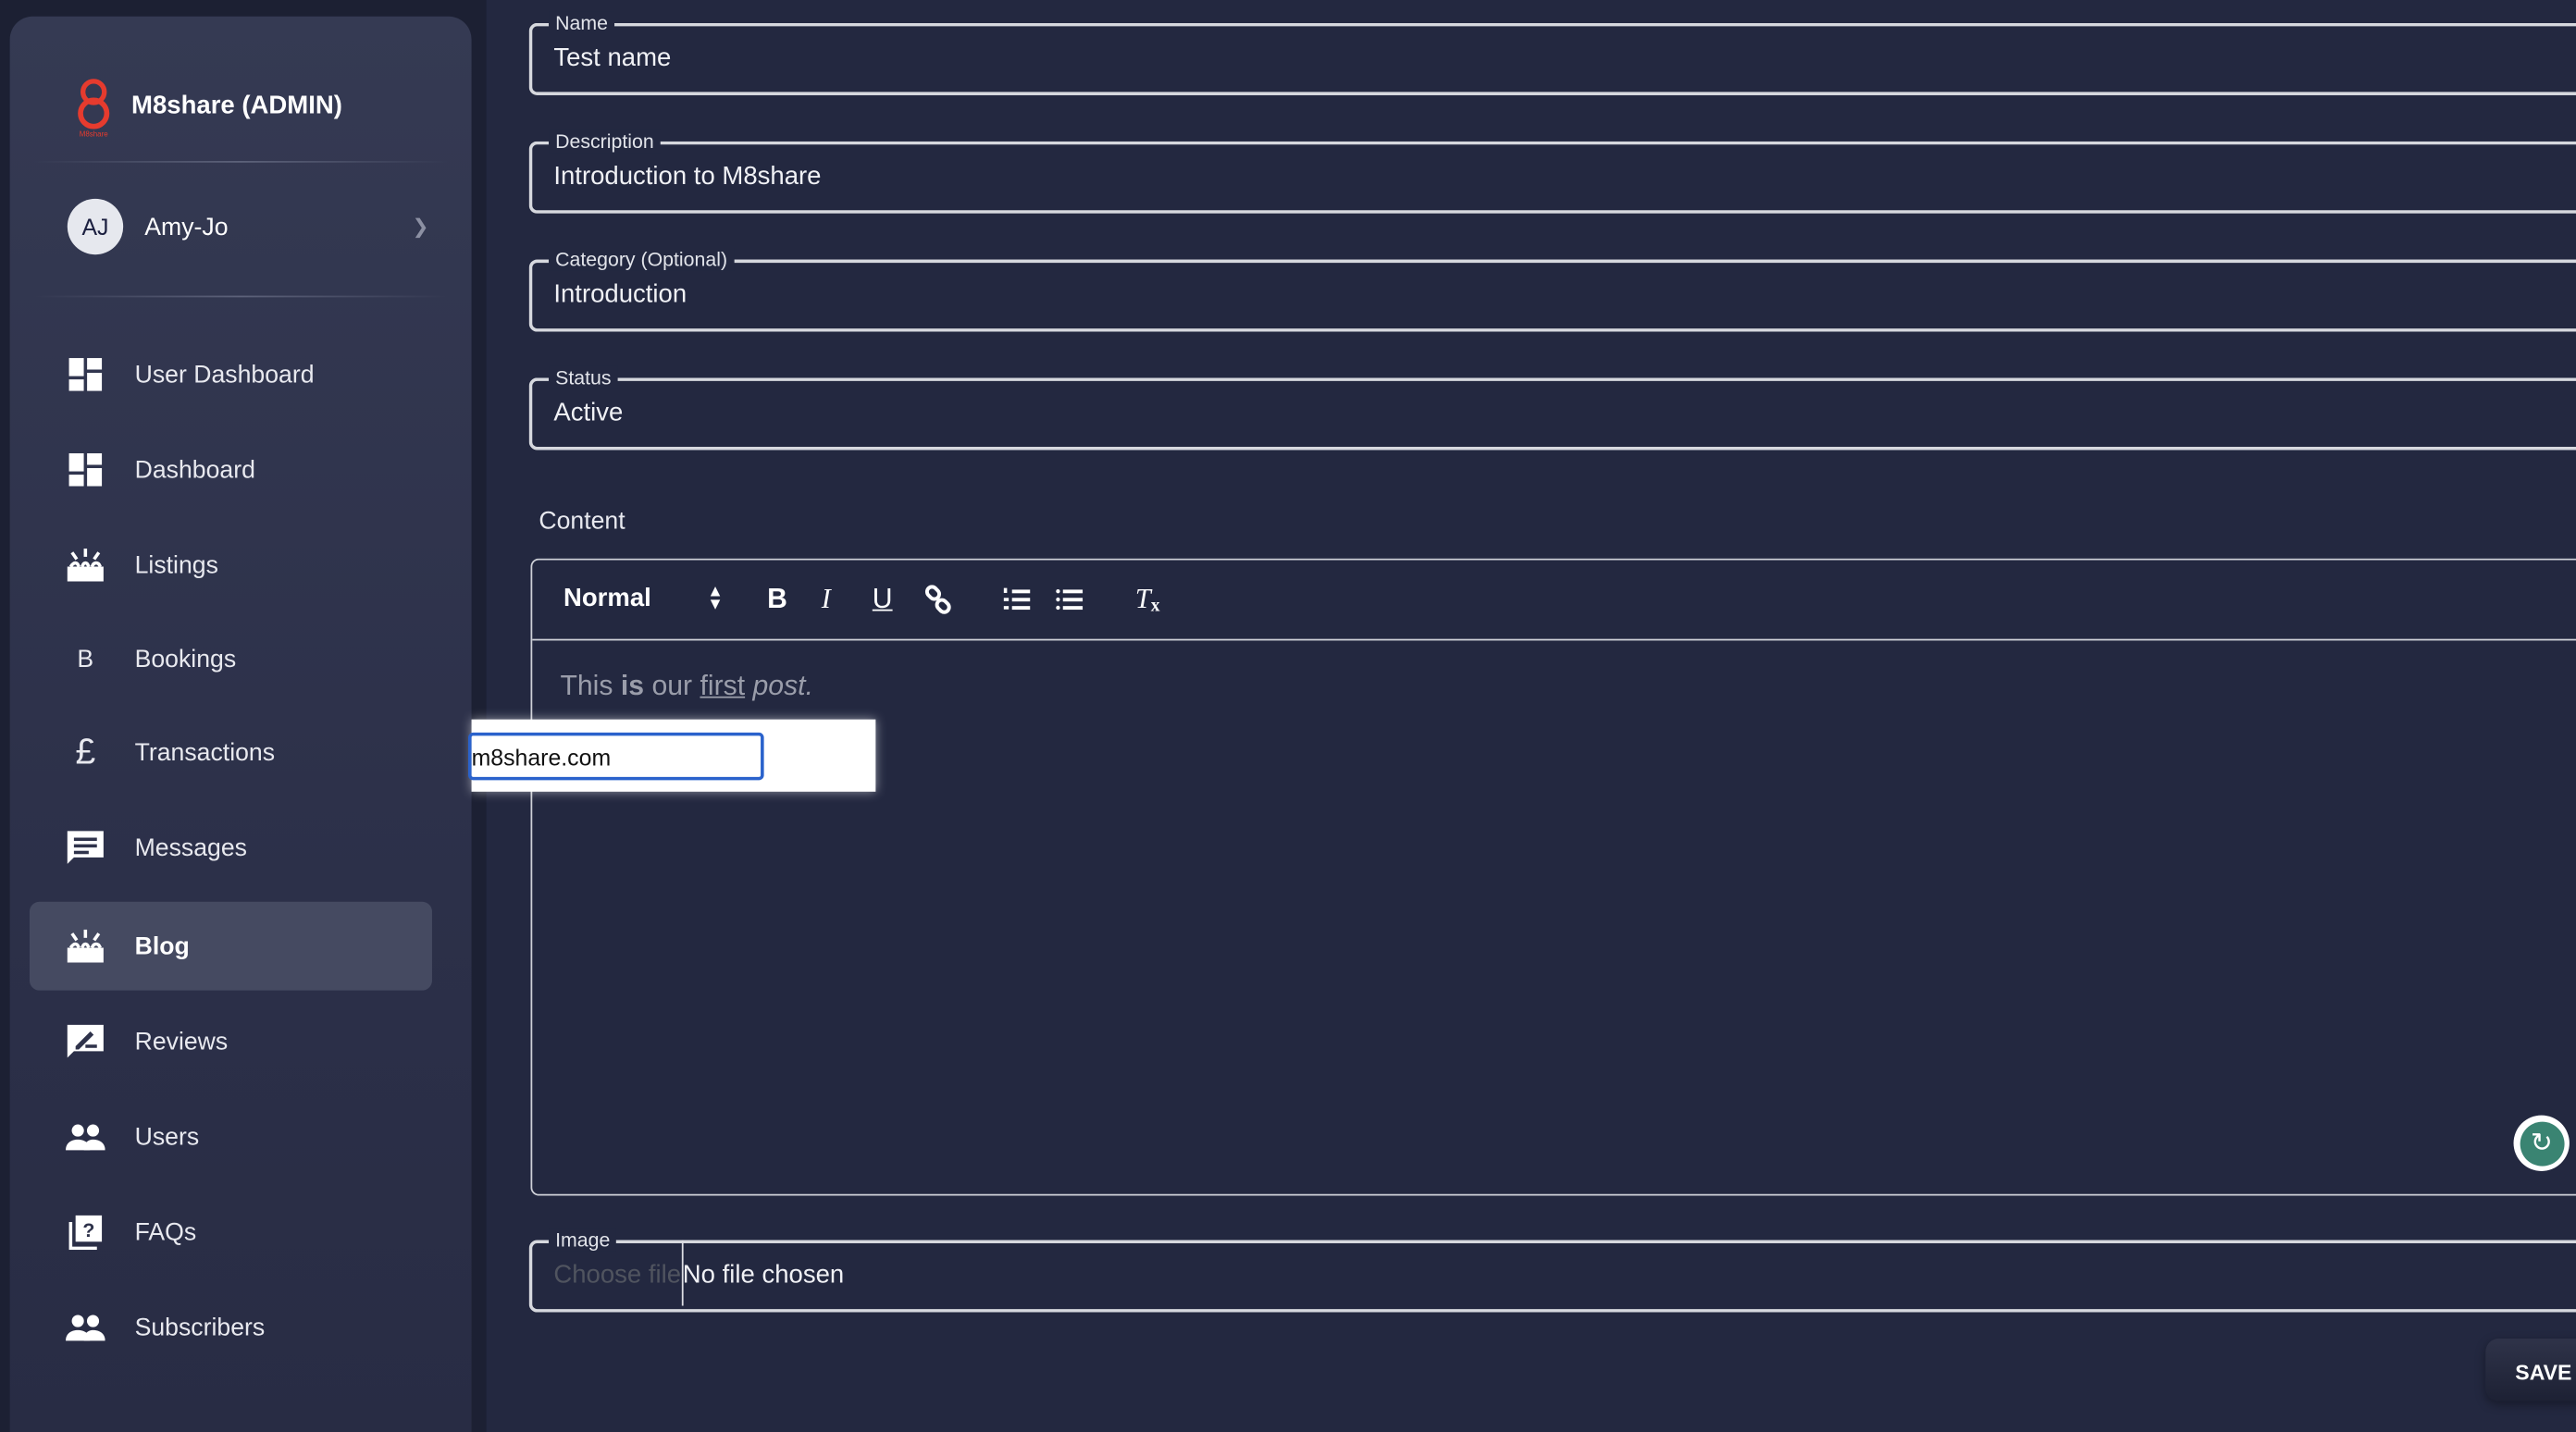 The width and height of the screenshot is (2576, 1432). I want to click on chevron-down-icon: ❯, so click(421, 227).